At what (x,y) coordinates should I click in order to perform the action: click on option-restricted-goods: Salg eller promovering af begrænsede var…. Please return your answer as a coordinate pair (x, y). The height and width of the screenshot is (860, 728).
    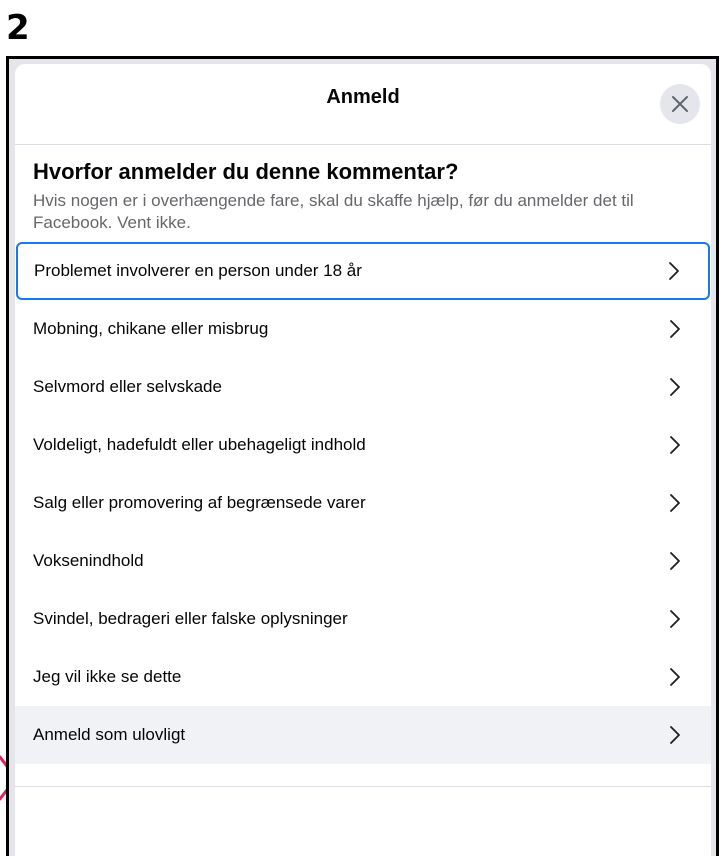
    Looking at the image, I should click on (363, 503).